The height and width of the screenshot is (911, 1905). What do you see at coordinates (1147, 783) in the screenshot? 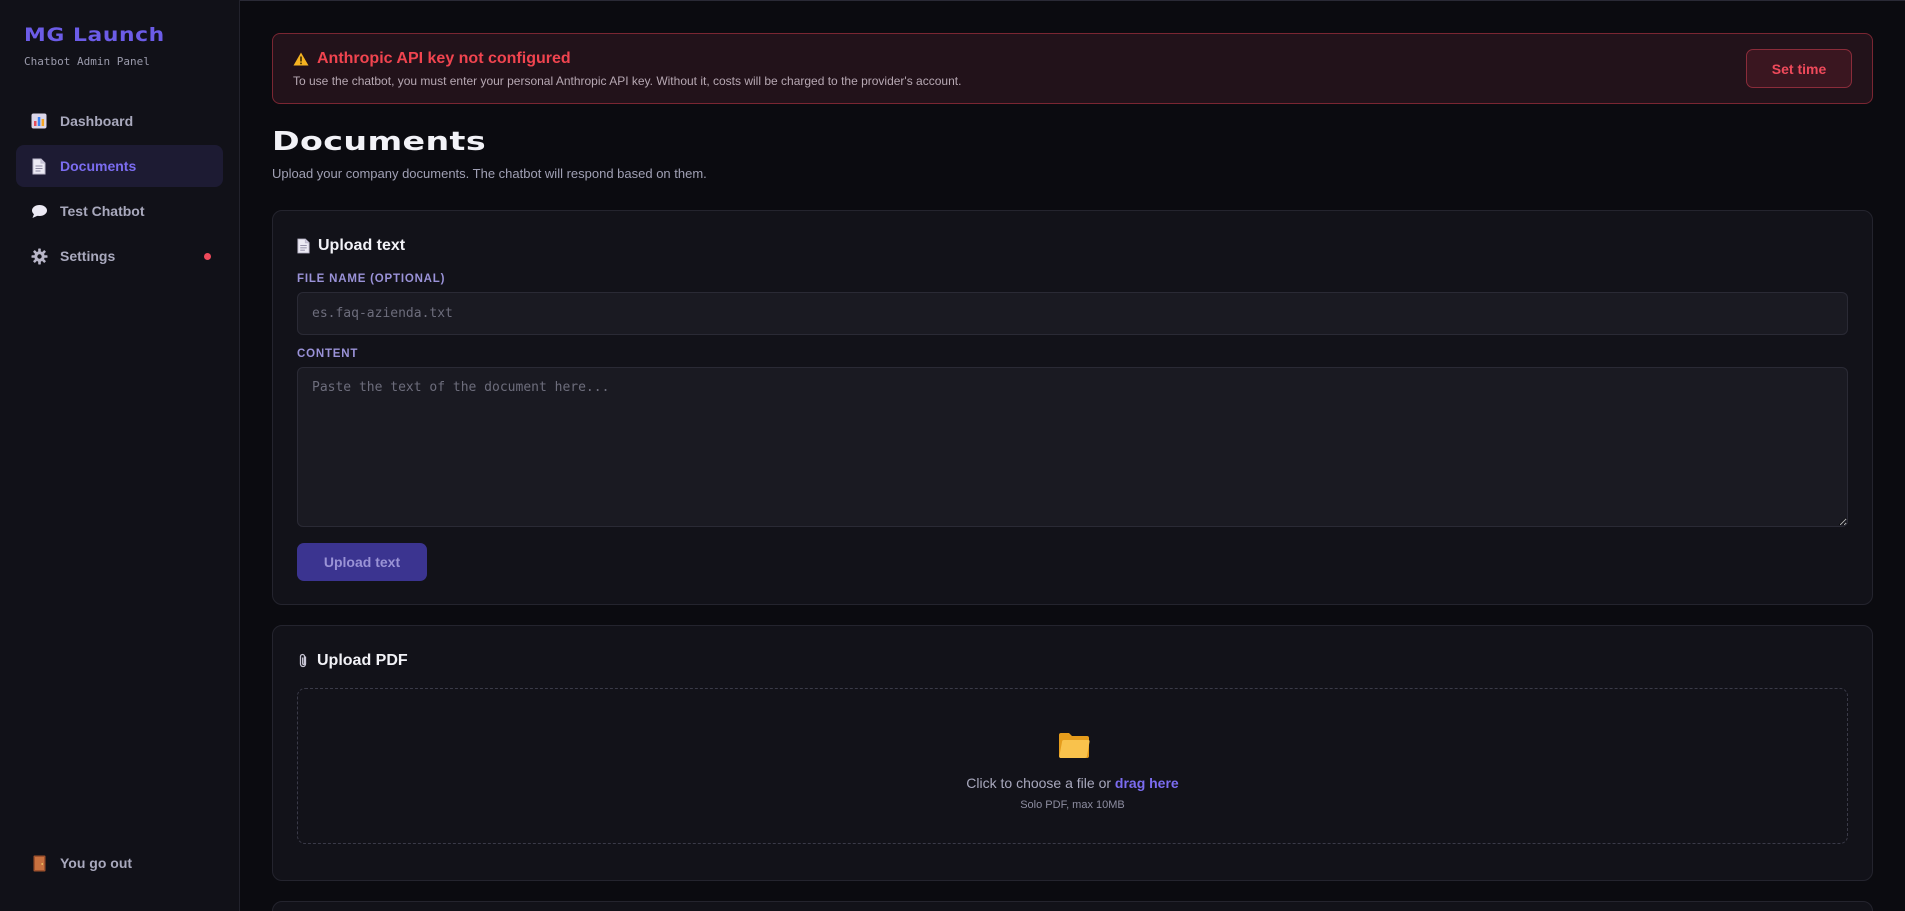
I see `drag-here-link: drag here` at bounding box center [1147, 783].